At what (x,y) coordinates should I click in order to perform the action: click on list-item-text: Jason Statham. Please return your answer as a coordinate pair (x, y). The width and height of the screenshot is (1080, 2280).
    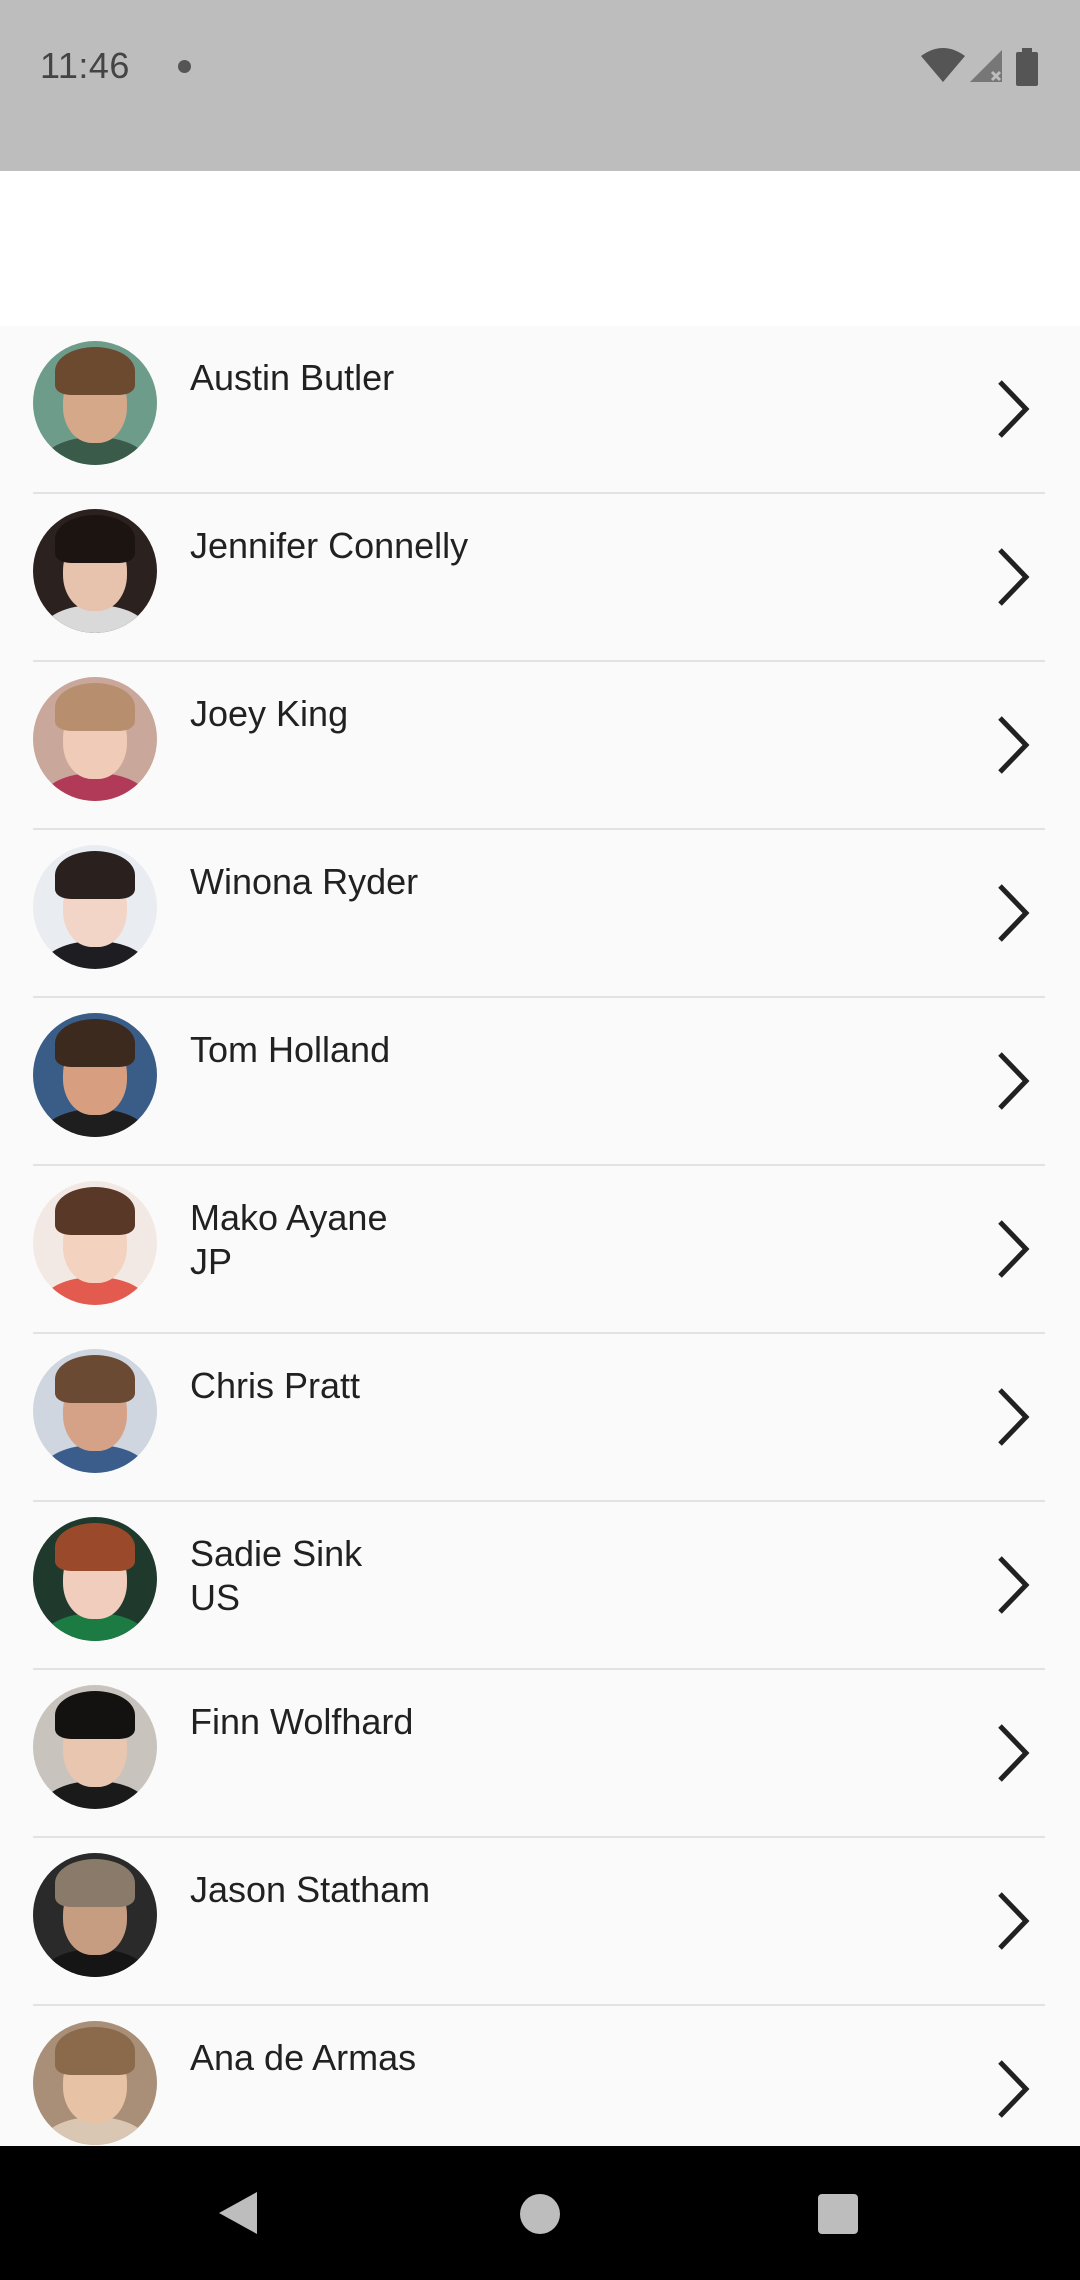
    Looking at the image, I should click on (310, 1890).